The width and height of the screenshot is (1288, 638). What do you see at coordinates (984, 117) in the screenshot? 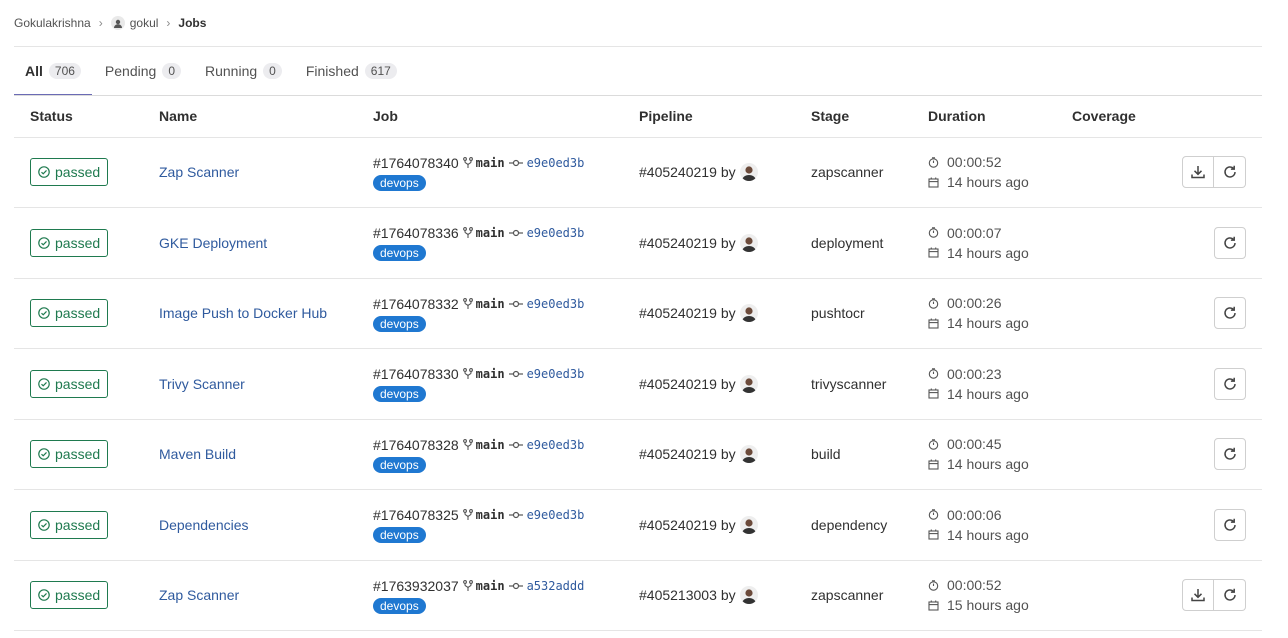
I see `column-header: Duration` at bounding box center [984, 117].